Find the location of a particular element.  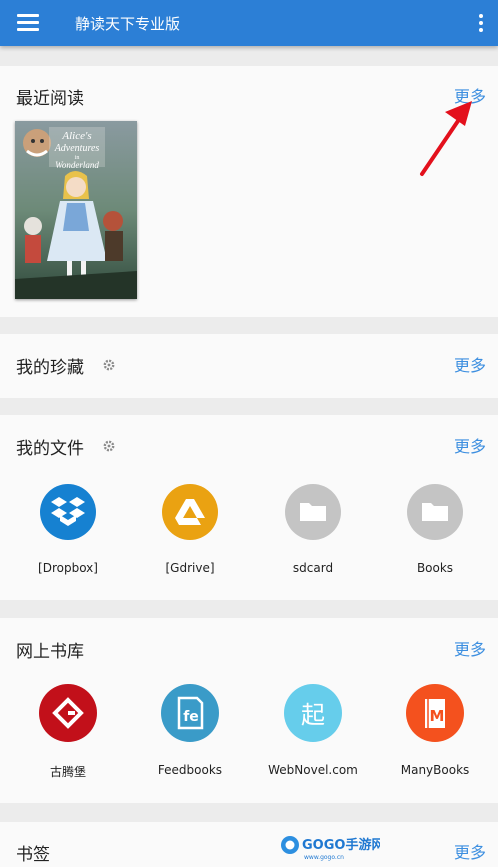

section-title-favorites: 我的珍藏 is located at coordinates (50, 368).